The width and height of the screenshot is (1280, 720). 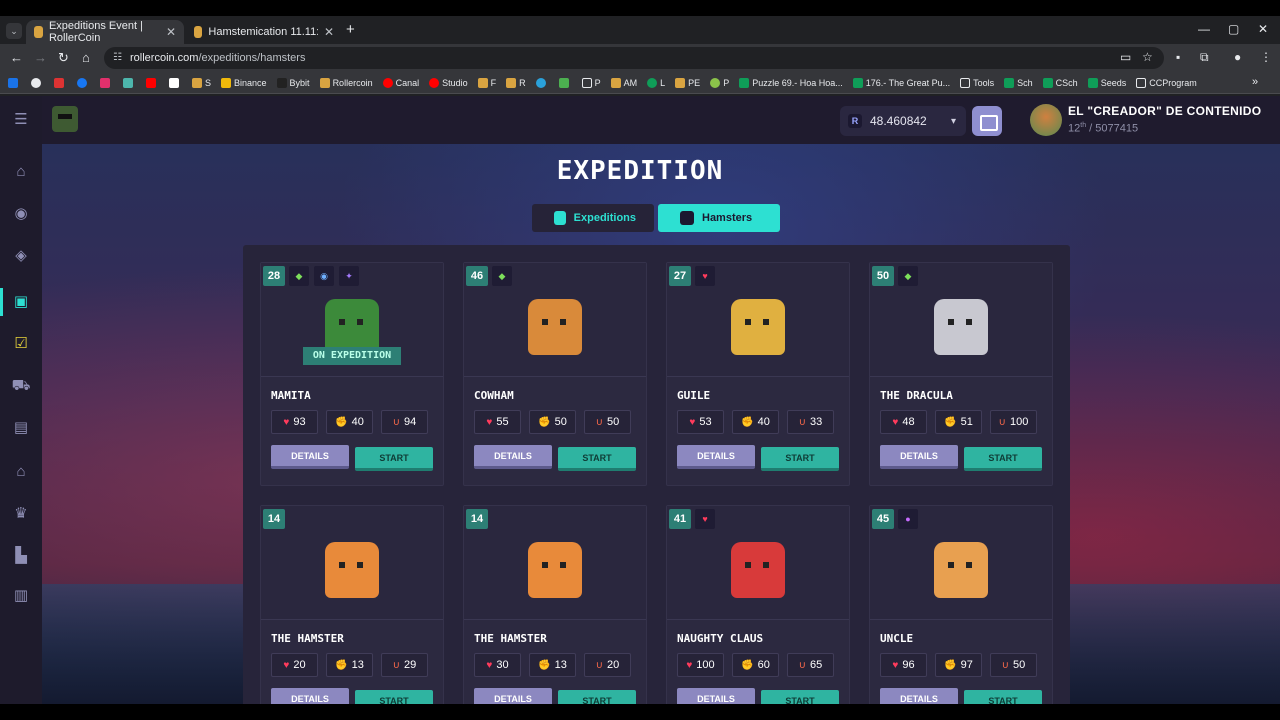 I want to click on address-bar: ☷ rollercoin.com/expeditions/hamsters, so click(x=634, y=58).